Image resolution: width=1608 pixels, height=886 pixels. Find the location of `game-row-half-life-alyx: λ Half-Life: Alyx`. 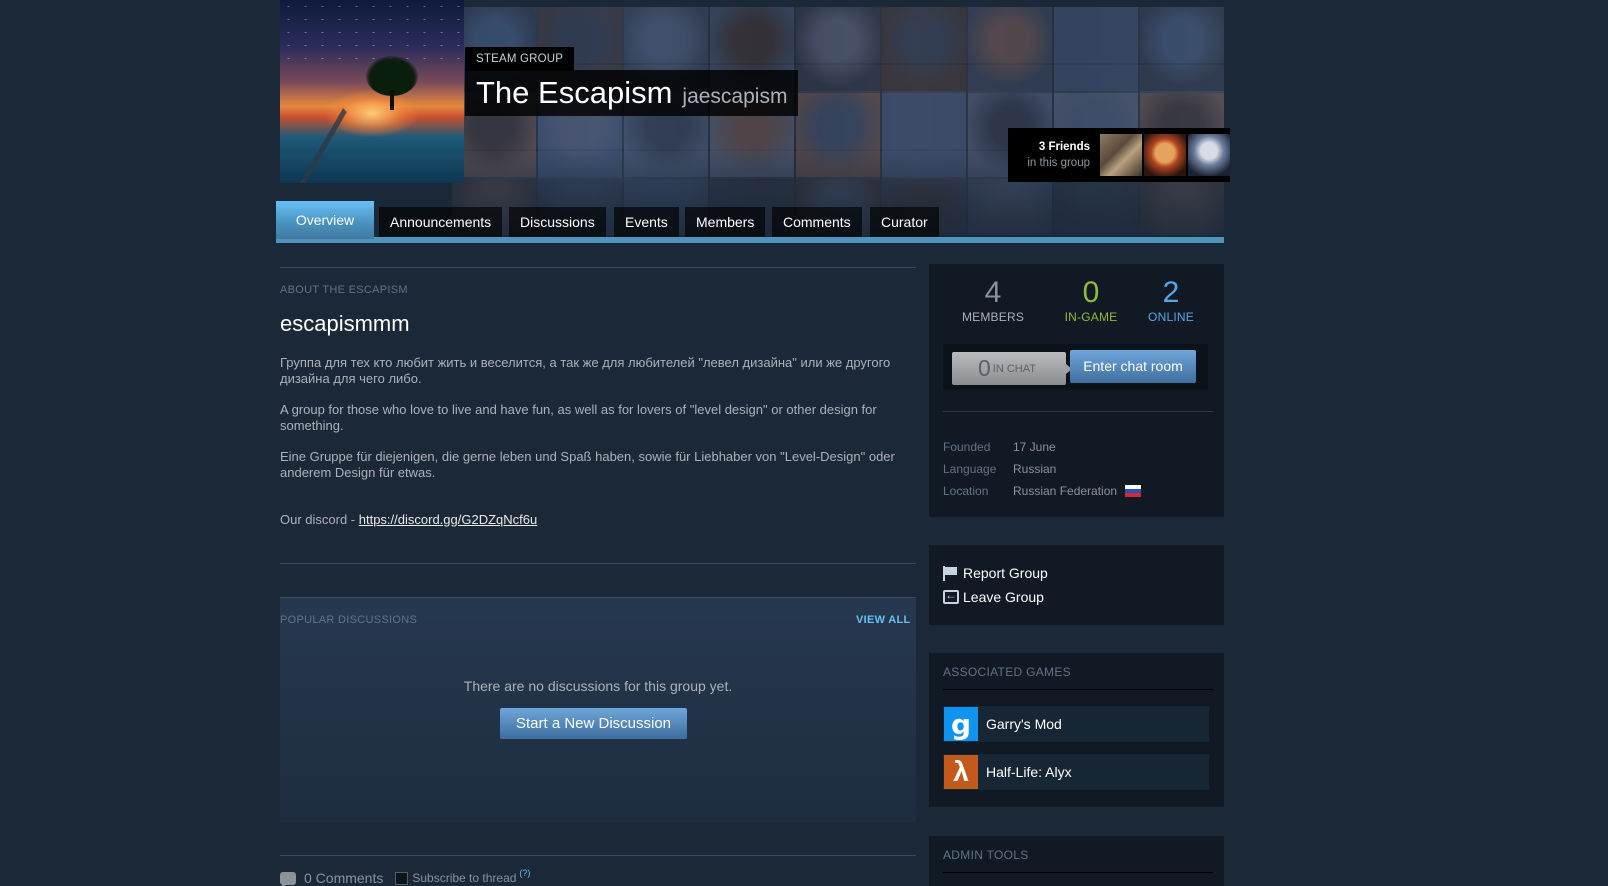

game-row-half-life-alyx: λ Half-Life: Alyx is located at coordinates (1076, 772).